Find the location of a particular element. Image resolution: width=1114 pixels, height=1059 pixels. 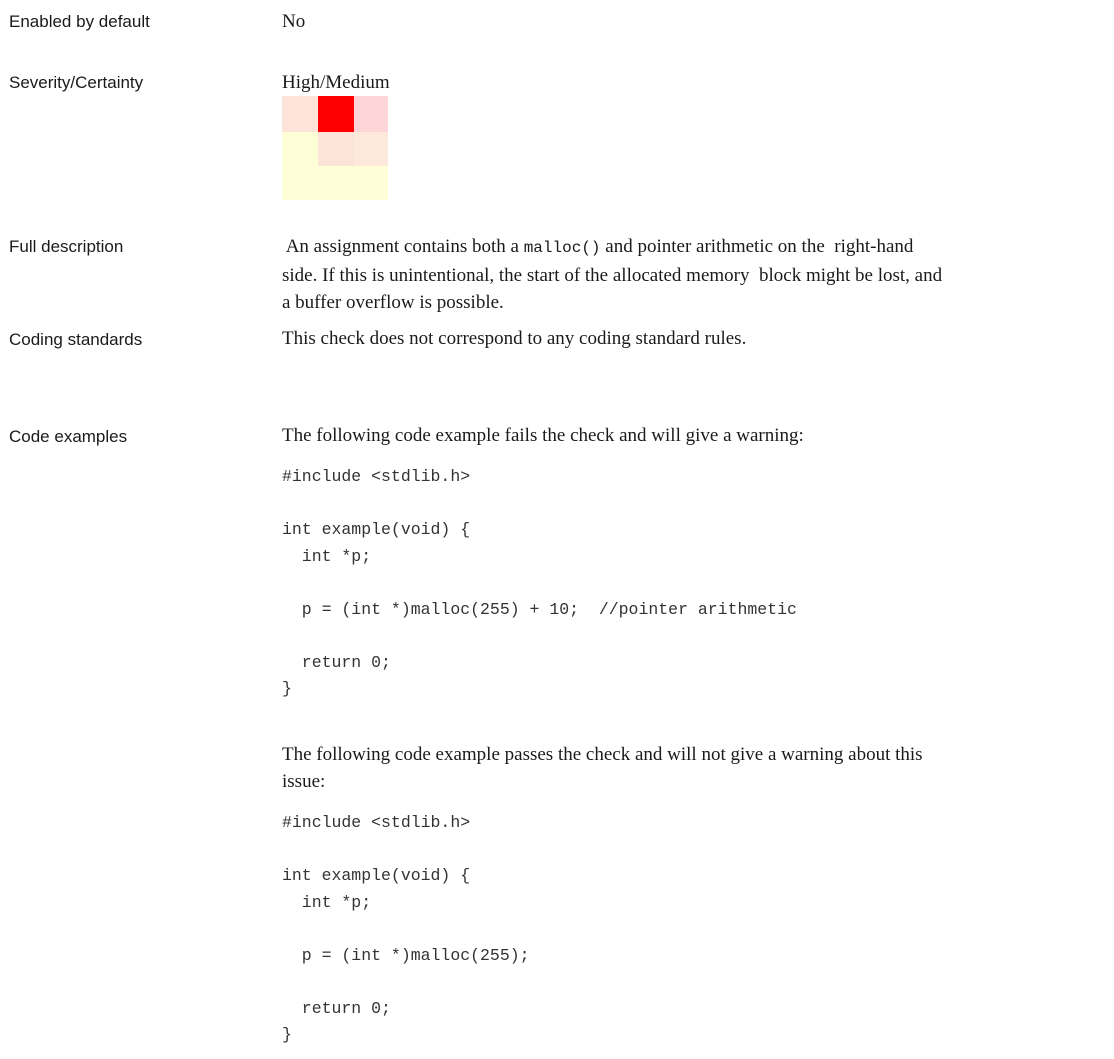

pass-example-intro-line2: issue: is located at coordinates (304, 781).